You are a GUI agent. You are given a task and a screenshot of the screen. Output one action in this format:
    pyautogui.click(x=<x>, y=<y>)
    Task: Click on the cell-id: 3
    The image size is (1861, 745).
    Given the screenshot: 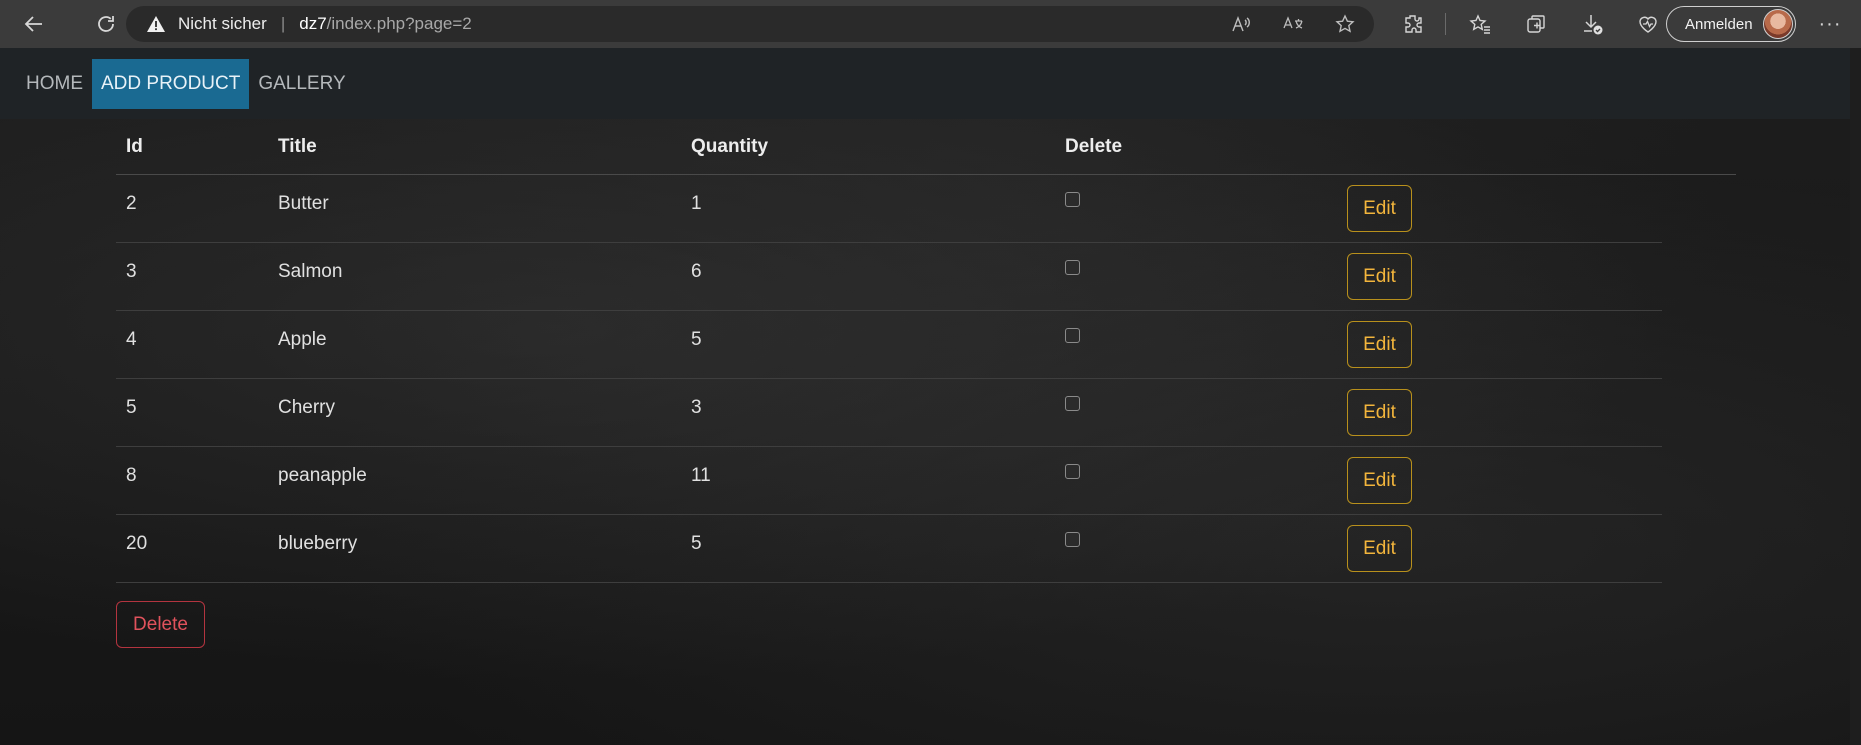 What is the action you would take?
    pyautogui.click(x=131, y=271)
    